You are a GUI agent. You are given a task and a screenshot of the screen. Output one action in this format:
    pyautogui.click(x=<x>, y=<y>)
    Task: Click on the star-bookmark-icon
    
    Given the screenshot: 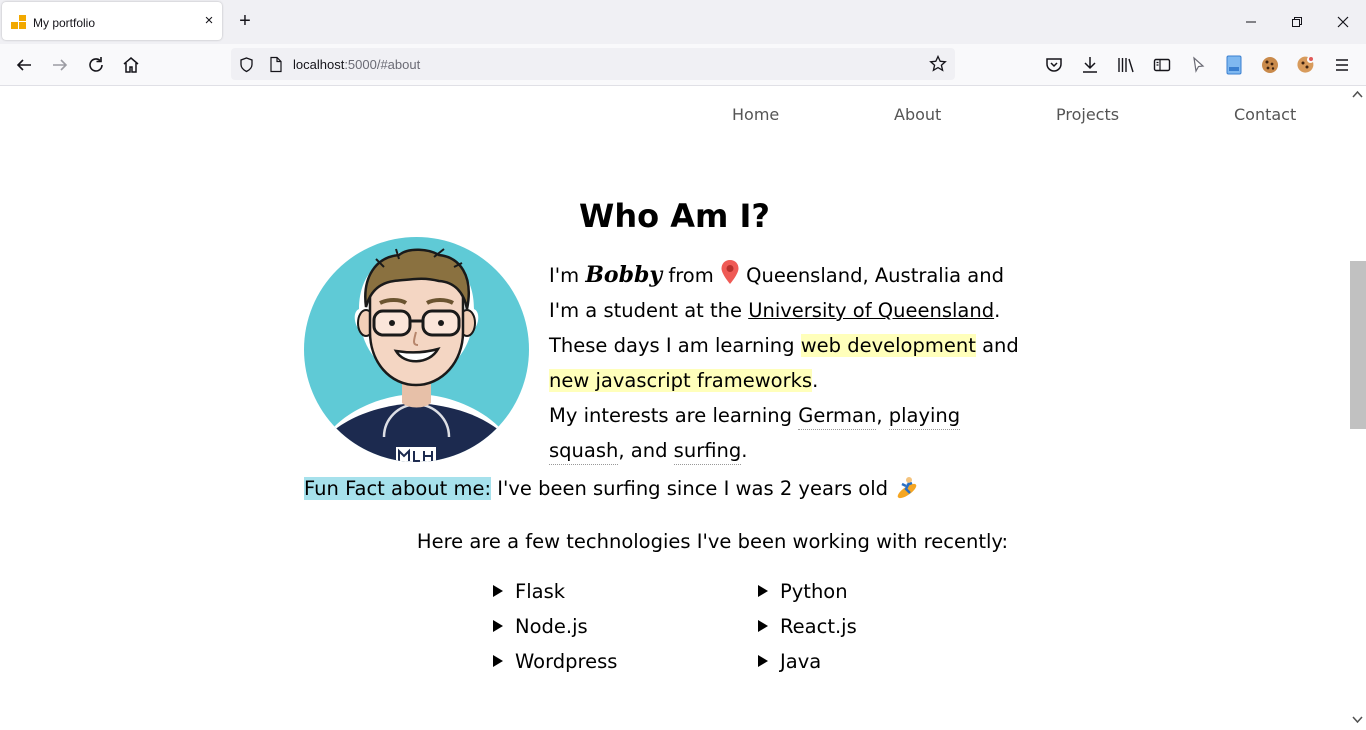 What is the action you would take?
    pyautogui.click(x=938, y=64)
    